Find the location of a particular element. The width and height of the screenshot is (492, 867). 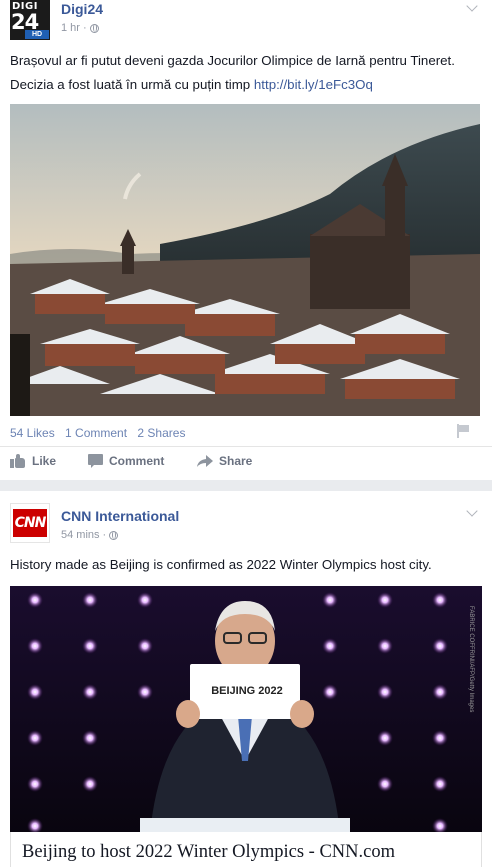

thumbs-up-icon is located at coordinates (18, 461).